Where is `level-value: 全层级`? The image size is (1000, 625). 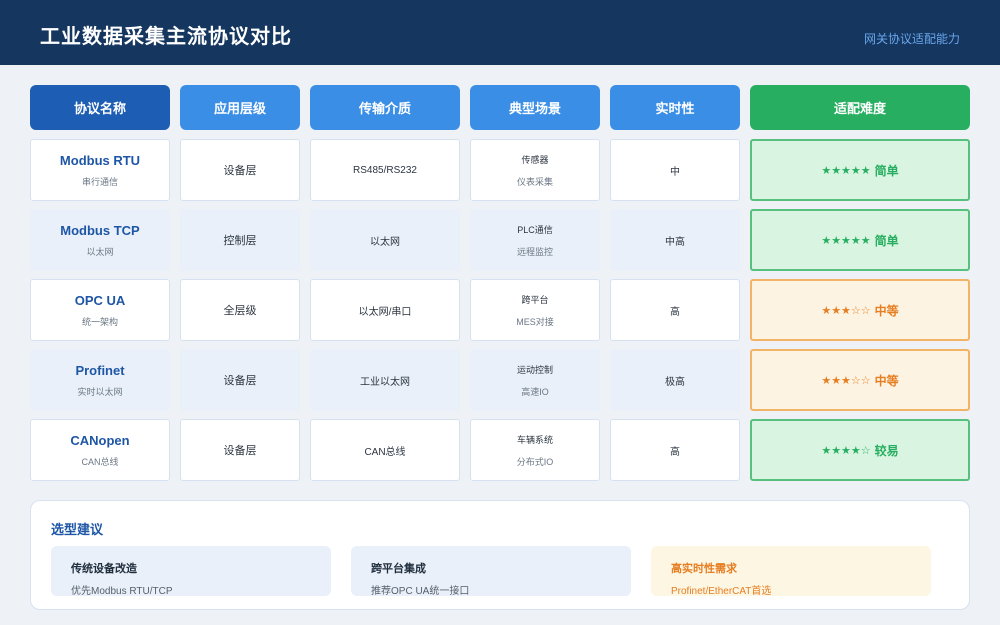
level-value: 全层级 is located at coordinates (240, 311).